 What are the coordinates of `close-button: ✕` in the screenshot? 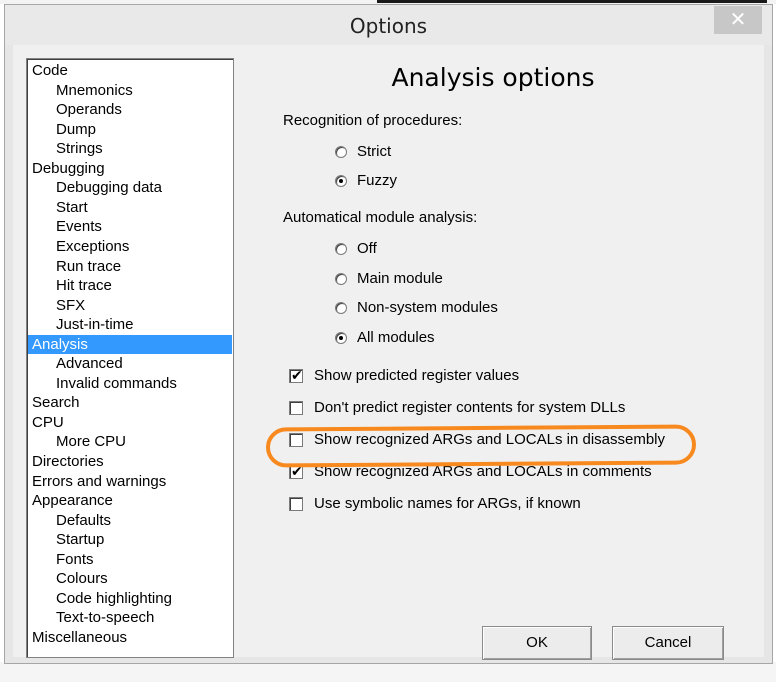 It's located at (738, 20).